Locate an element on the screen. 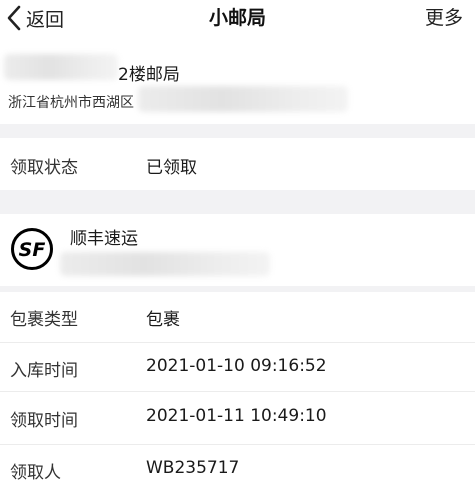 This screenshot has width=475, height=500. redacted-address-detail is located at coordinates (243, 99).